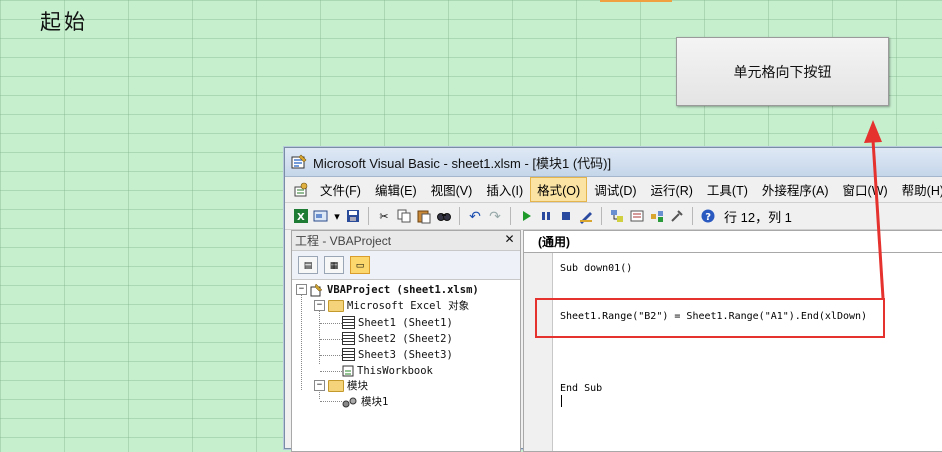 The image size is (942, 452). I want to click on watermark-url: jingyan.baidu.com, so click(780, 397).